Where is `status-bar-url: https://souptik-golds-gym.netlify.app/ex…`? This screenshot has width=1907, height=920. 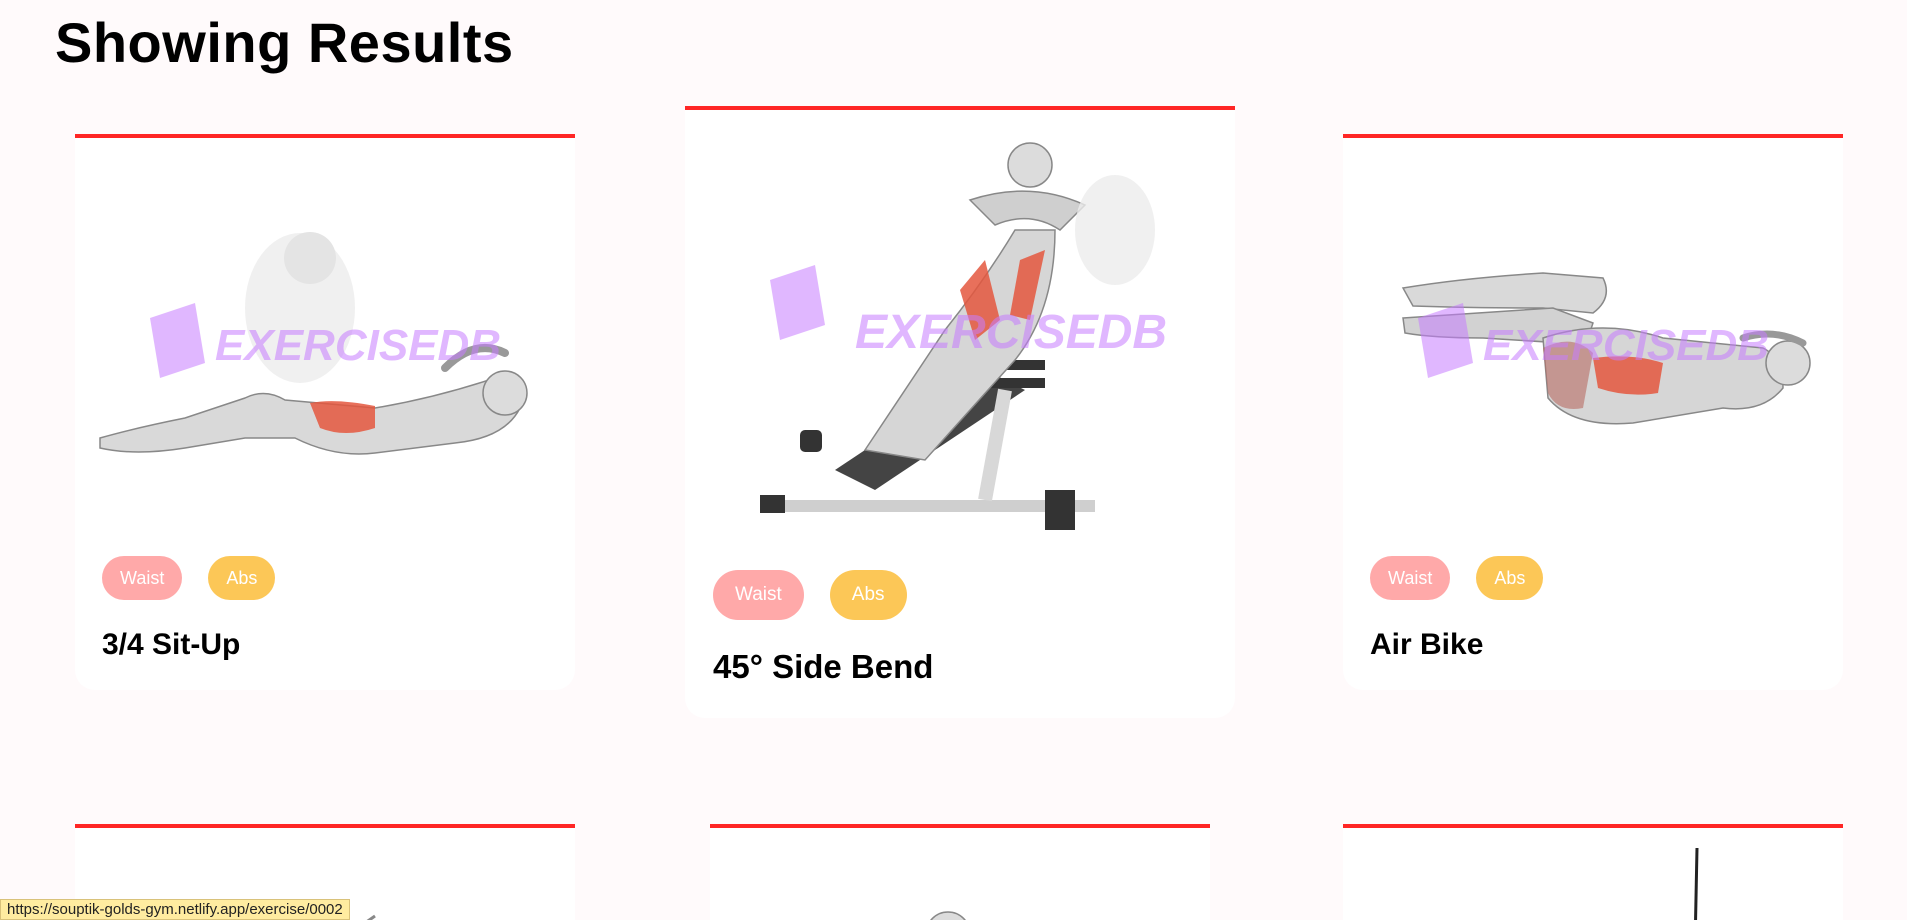 status-bar-url: https://souptik-golds-gym.netlify.app/ex… is located at coordinates (175, 909).